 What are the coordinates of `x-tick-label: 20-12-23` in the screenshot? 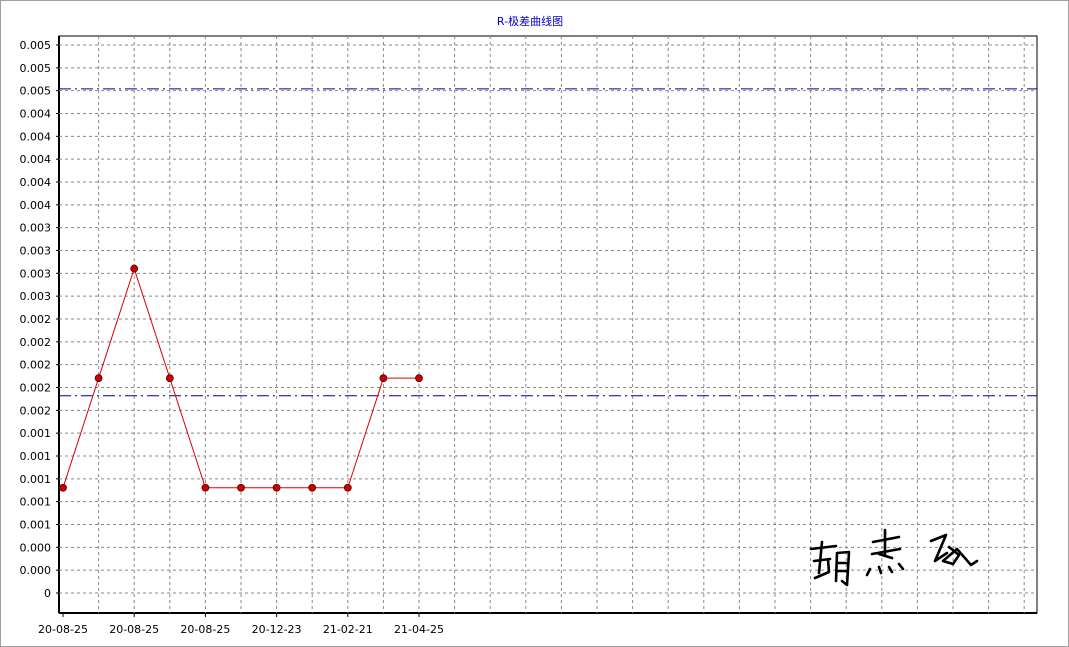 It's located at (277, 629).